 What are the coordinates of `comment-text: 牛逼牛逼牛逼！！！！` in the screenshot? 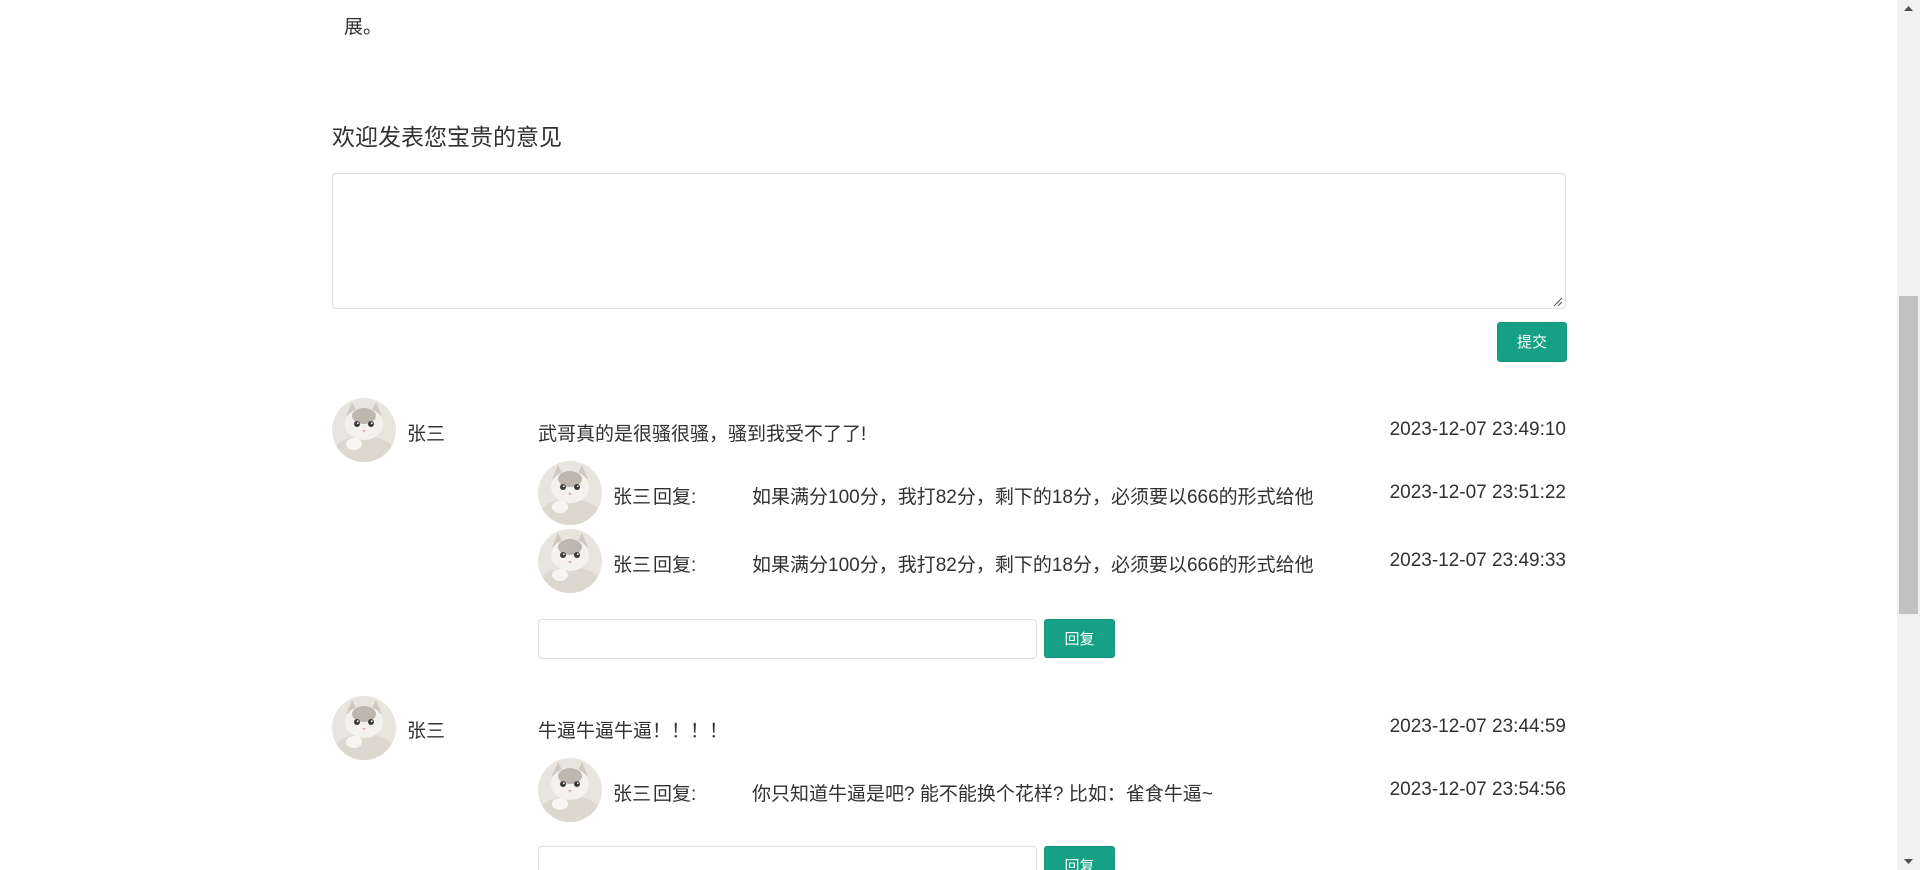 It's located at (633, 731).